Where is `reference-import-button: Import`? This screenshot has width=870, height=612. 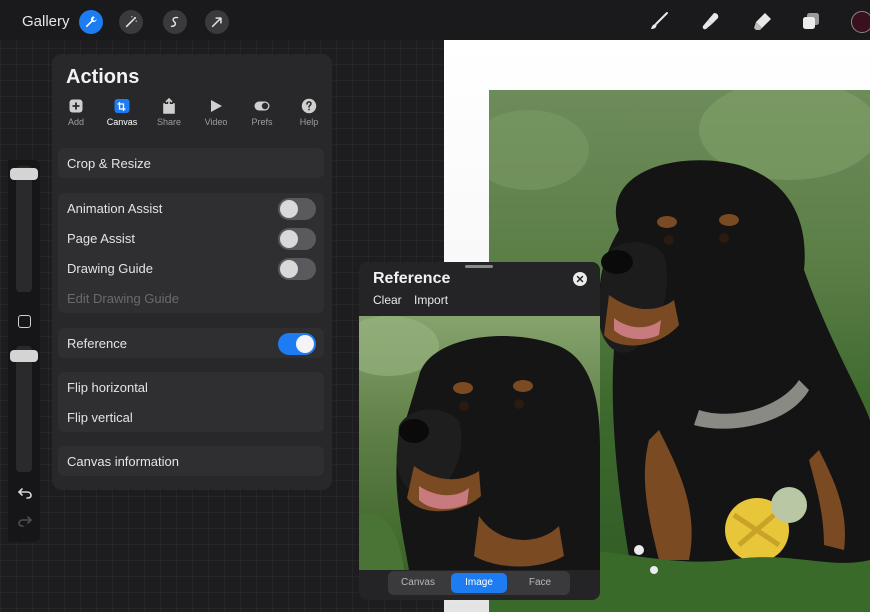
reference-import-button: Import is located at coordinates (431, 300).